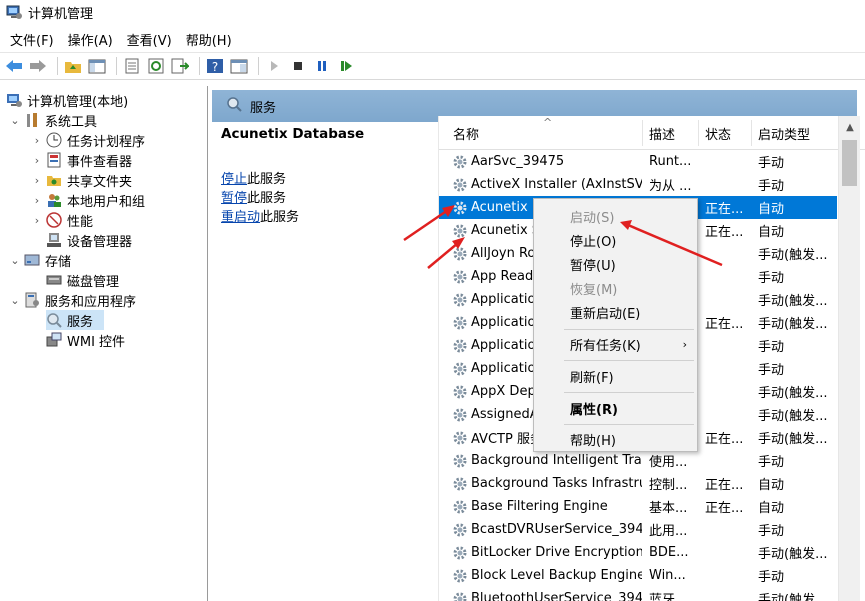 This screenshot has height=601, width=865. Describe the element at coordinates (97, 66) in the screenshot. I see `show-hide-tree-icon` at that location.